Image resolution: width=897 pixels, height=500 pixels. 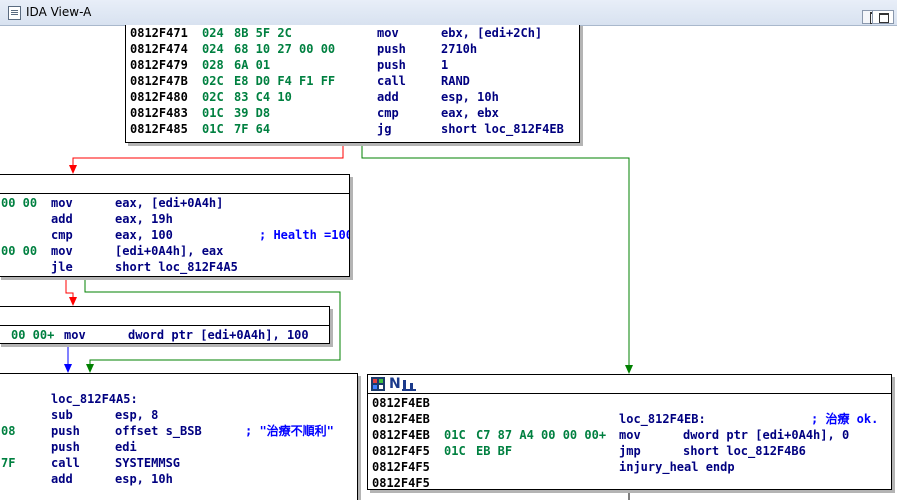 What do you see at coordinates (178, 479) in the screenshot?
I see `asm-line: add esp, 10h` at bounding box center [178, 479].